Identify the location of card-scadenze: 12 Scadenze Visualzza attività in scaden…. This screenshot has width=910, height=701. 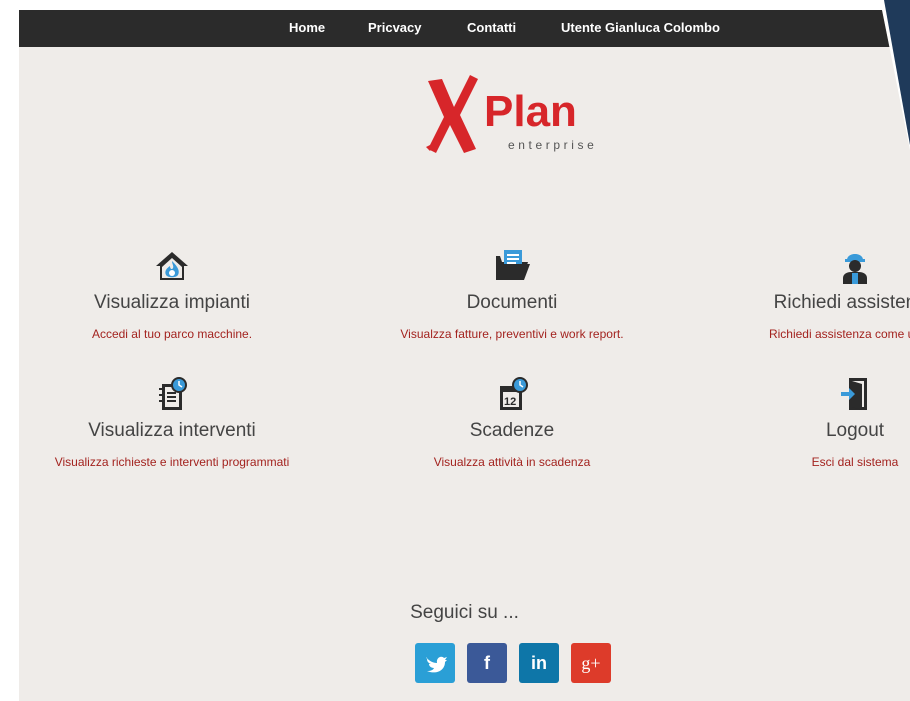
(512, 421).